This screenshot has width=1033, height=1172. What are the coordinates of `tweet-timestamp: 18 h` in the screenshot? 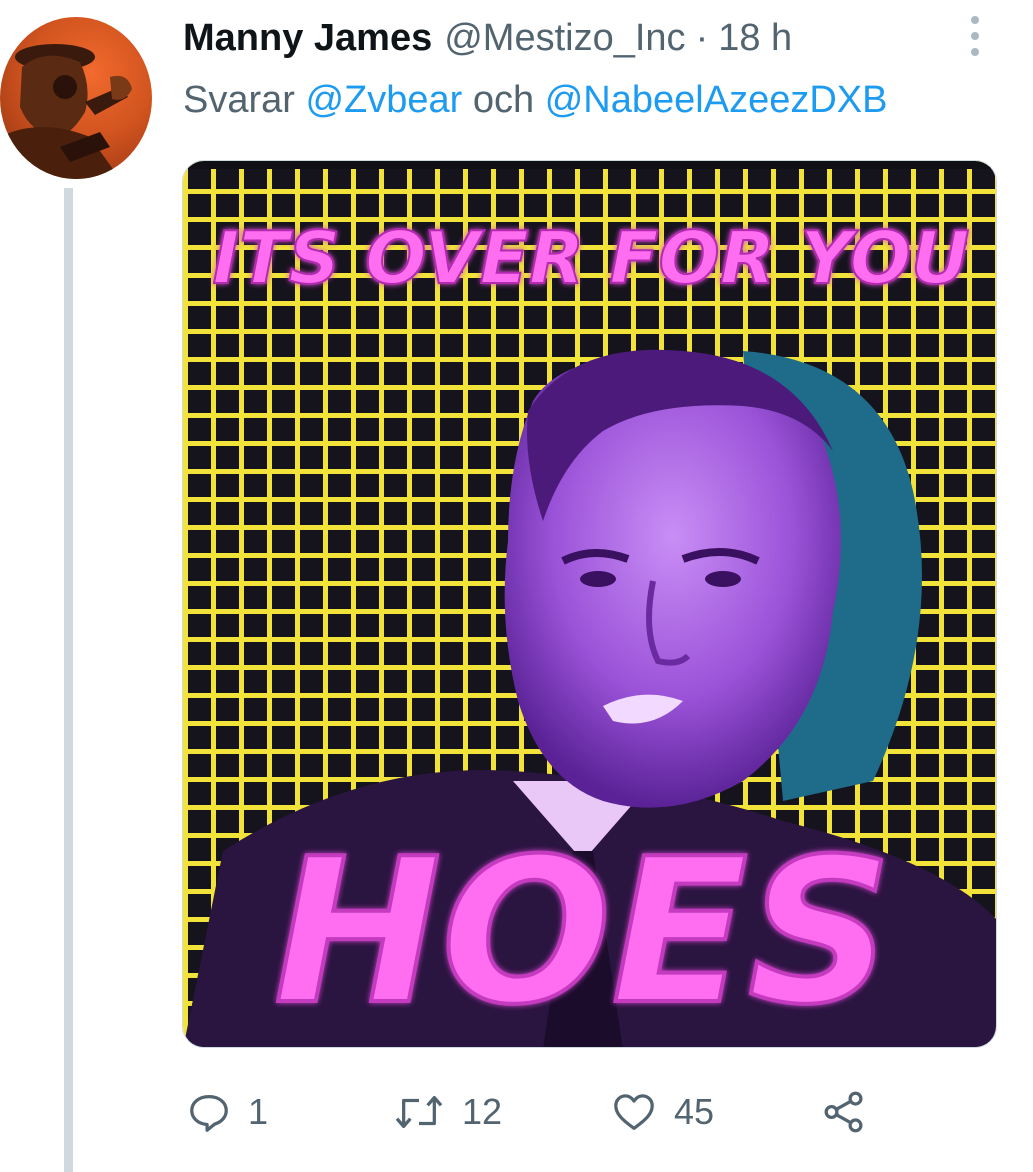 It's located at (755, 38).